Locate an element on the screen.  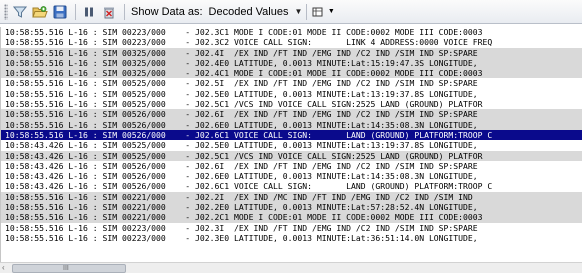
filter-button is located at coordinates (20, 12).